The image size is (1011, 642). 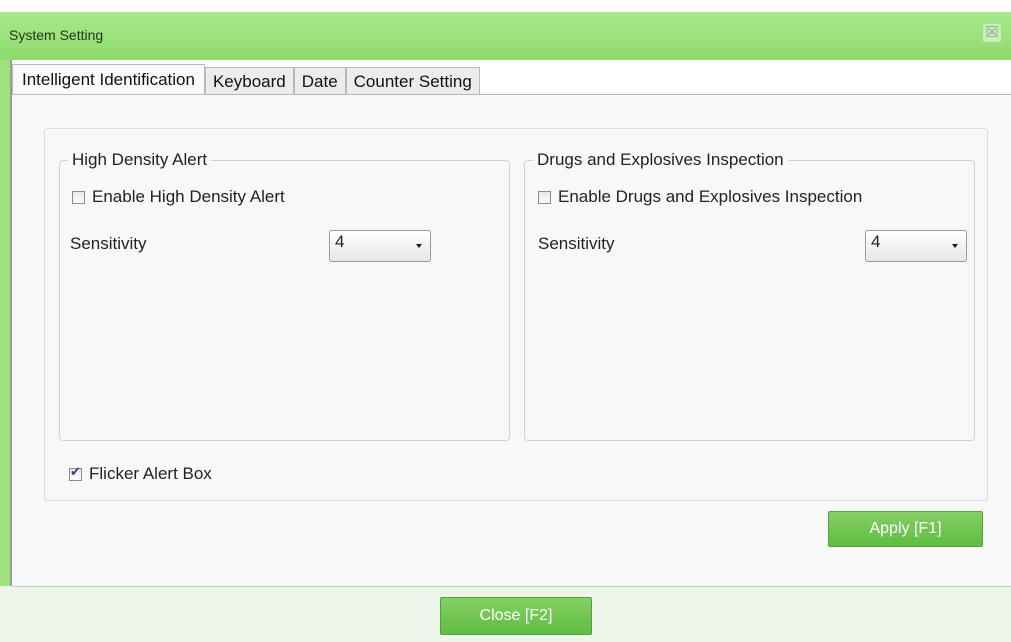 What do you see at coordinates (516, 616) in the screenshot?
I see `close-button: Close [F2]` at bounding box center [516, 616].